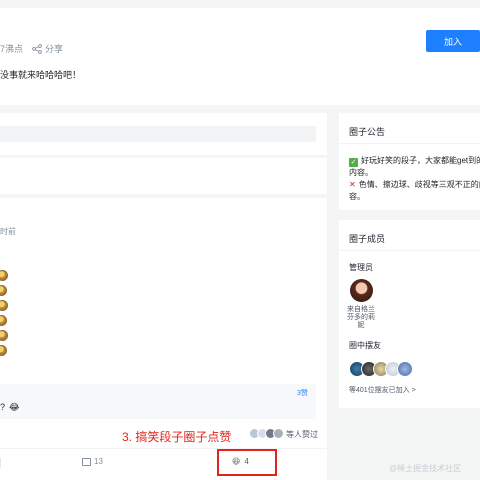 Image resolution: width=480 pixels, height=480 pixels. Describe the element at coordinates (414, 161) in the screenshot. I see `notice-rule-allowed: ✓ 好玩好笑的段子，大家都能get到的` at that location.